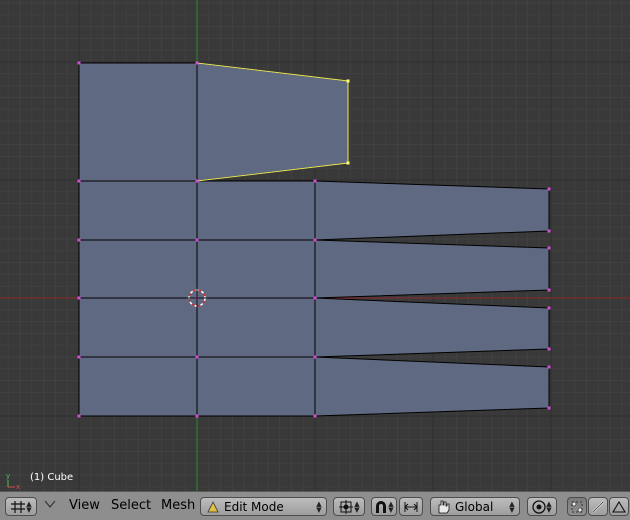 The image size is (630, 520). I want to click on snap-toggle: ▲ ▼, so click(384, 506).